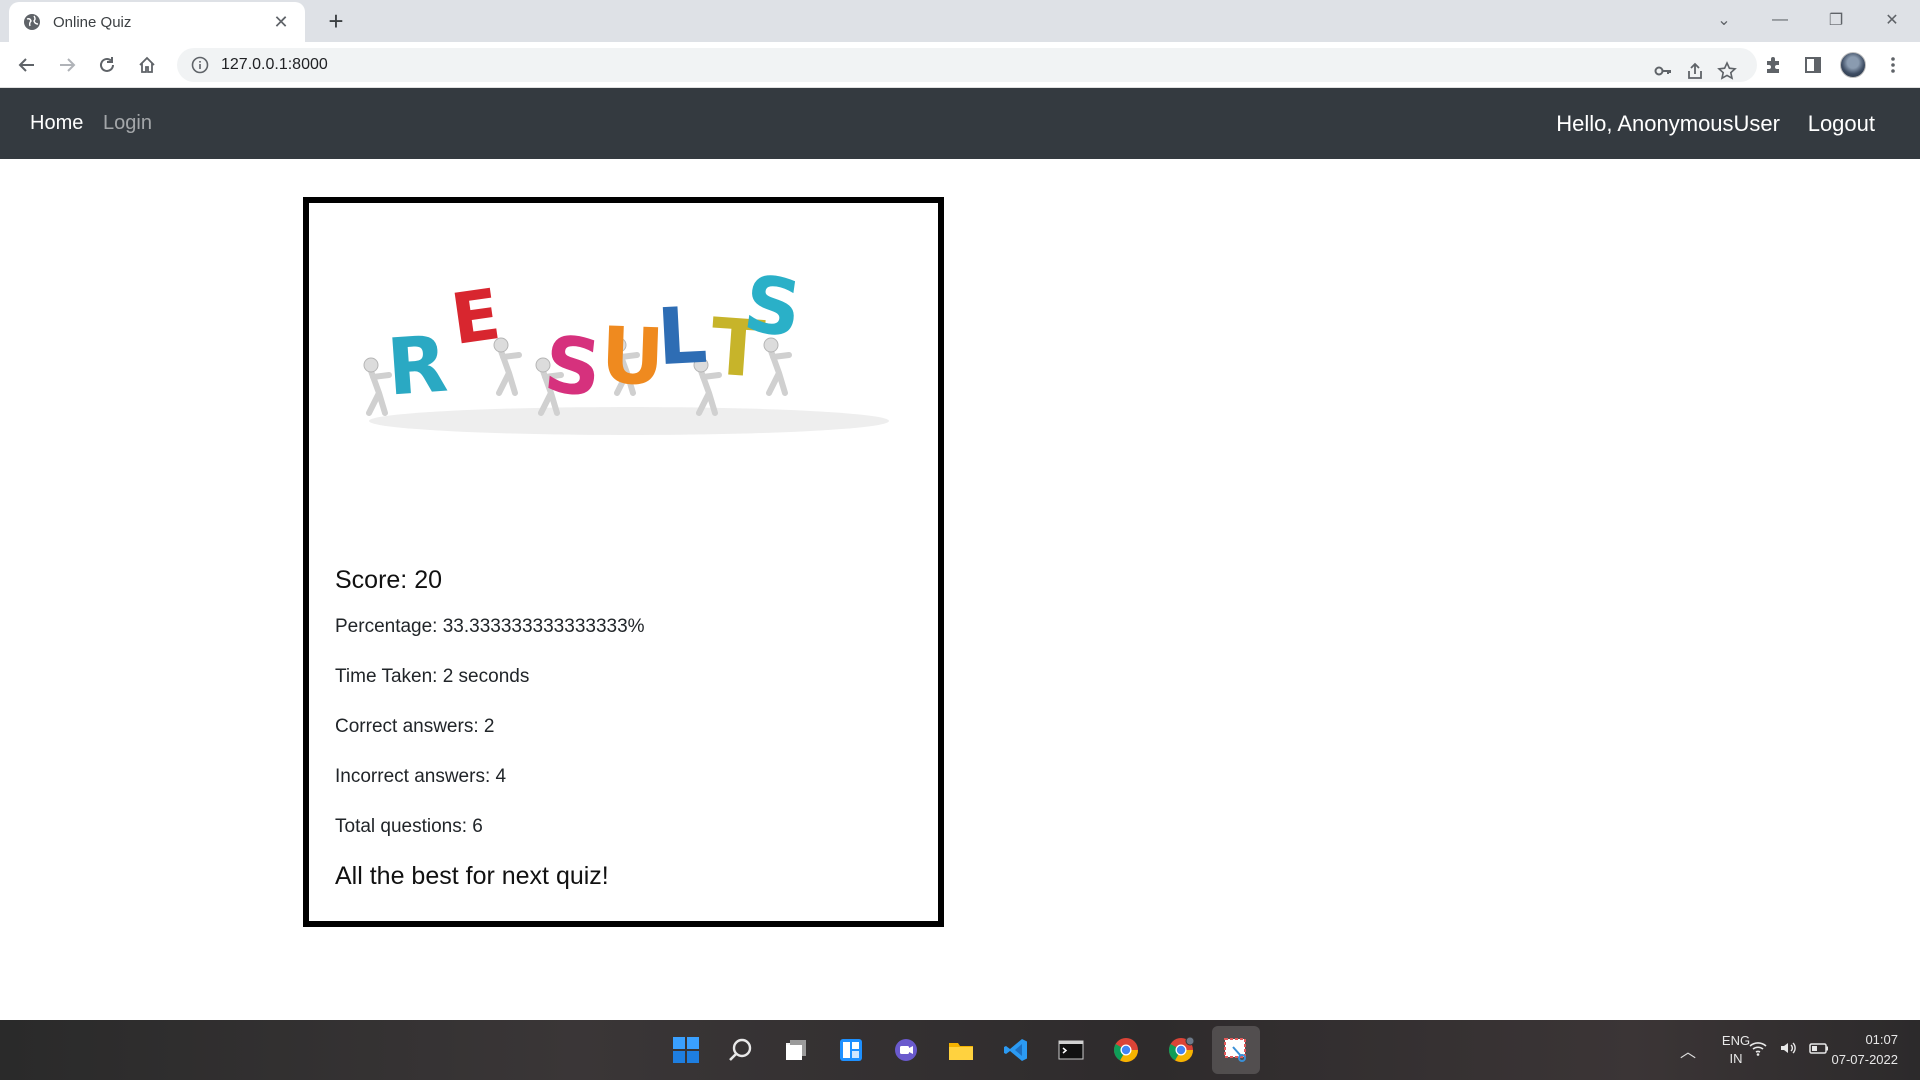 This screenshot has width=1920, height=1080. What do you see at coordinates (1663, 71) in the screenshot?
I see `key-icon` at bounding box center [1663, 71].